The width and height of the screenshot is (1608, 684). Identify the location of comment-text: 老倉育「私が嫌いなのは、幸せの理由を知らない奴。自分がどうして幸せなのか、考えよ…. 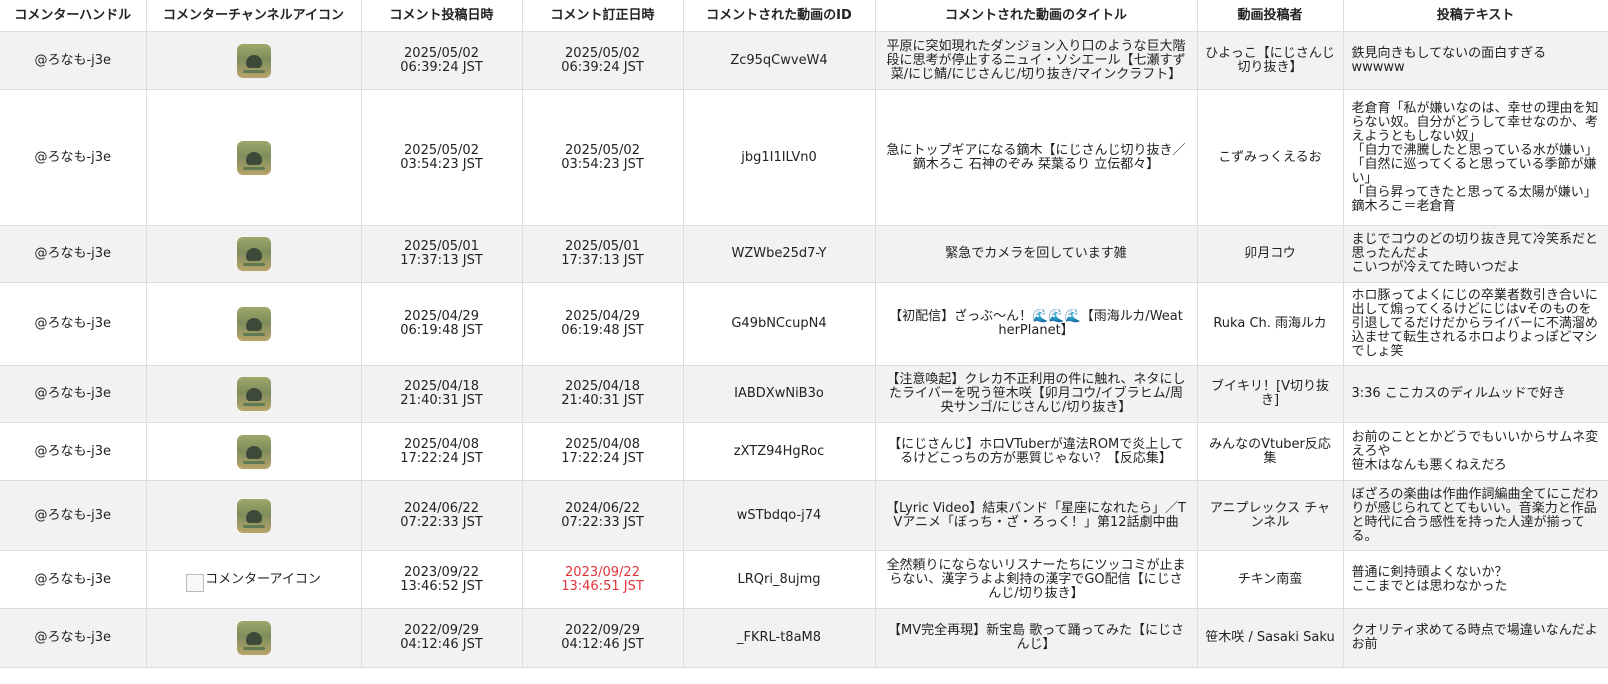
(1475, 157).